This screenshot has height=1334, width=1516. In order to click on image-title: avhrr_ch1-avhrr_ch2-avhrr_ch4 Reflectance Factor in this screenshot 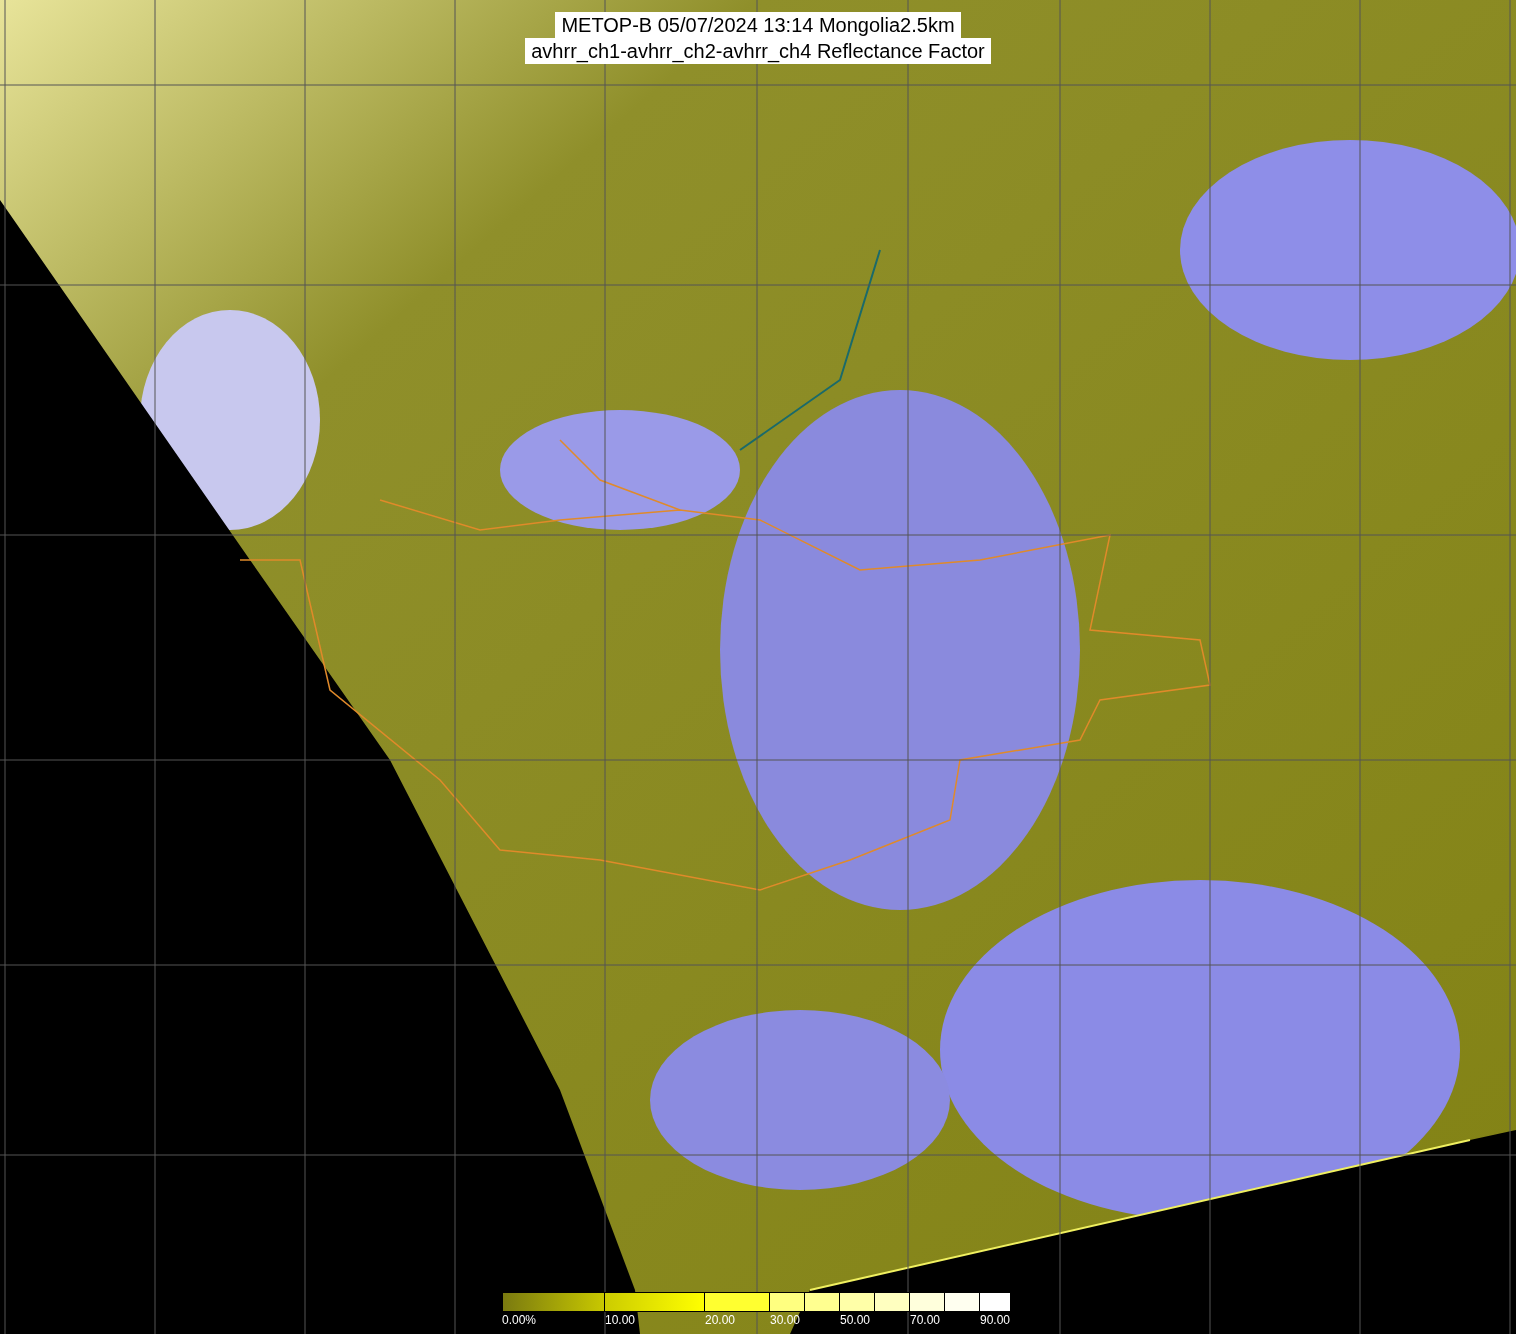, I will do `click(758, 51)`.